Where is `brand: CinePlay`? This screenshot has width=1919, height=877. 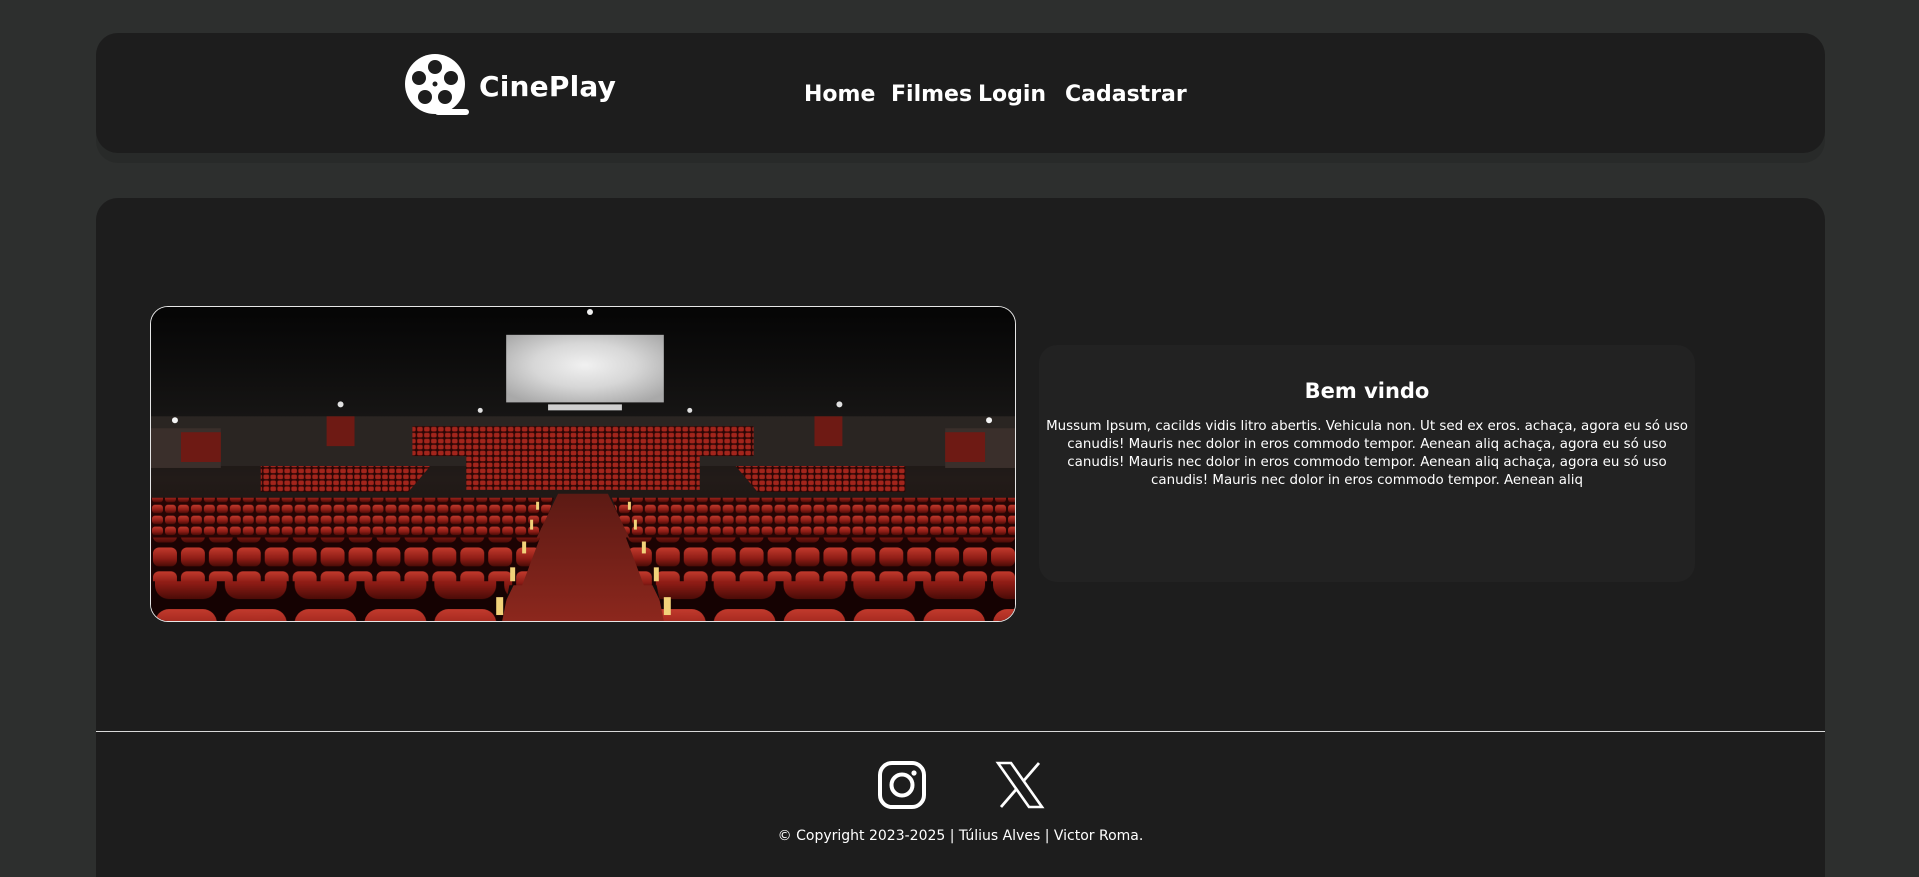
brand: CinePlay is located at coordinates (510, 86).